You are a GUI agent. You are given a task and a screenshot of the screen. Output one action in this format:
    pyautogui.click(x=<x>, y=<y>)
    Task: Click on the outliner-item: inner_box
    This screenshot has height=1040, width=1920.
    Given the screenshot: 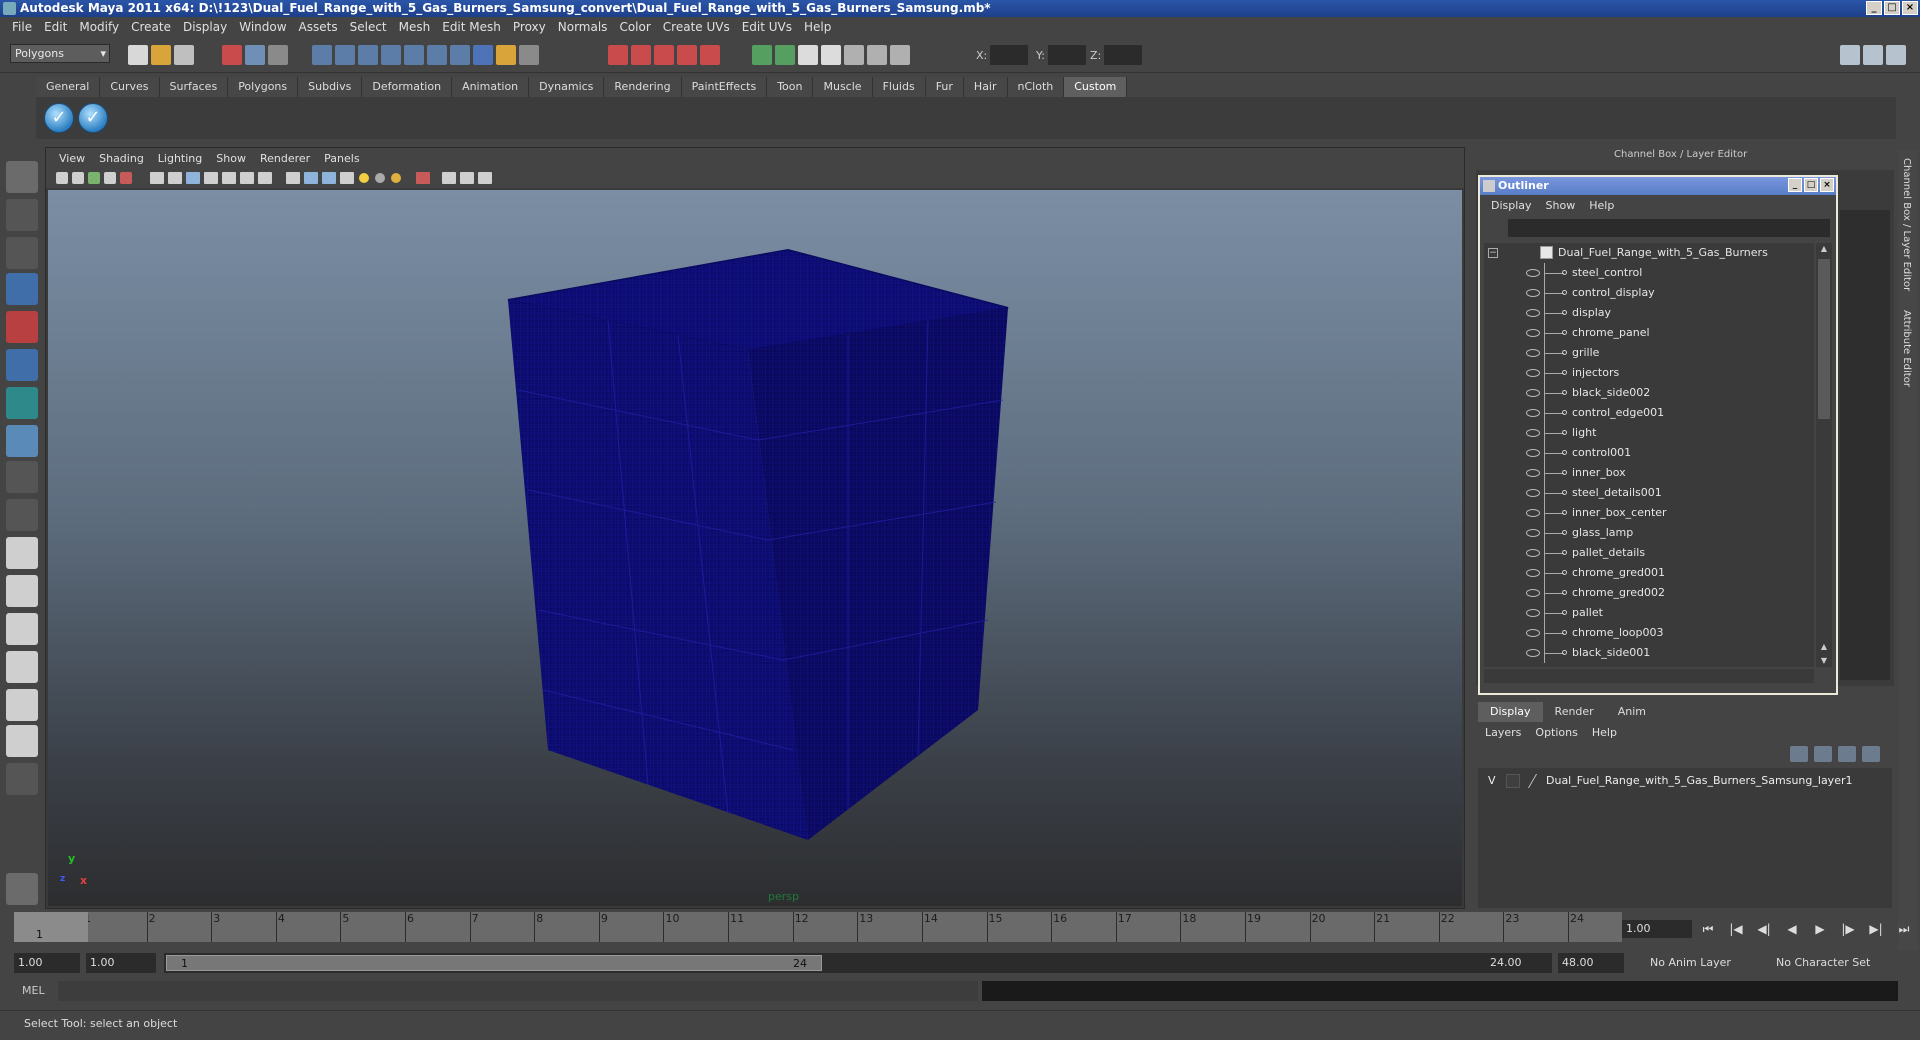 What is the action you would take?
    pyautogui.click(x=1649, y=473)
    